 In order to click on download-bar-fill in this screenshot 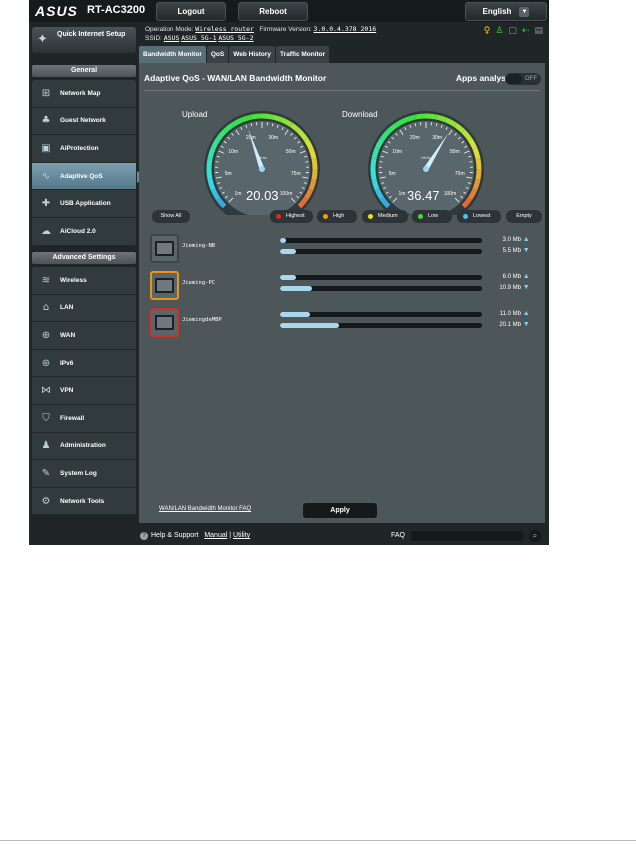, I will do `click(296, 288)`.